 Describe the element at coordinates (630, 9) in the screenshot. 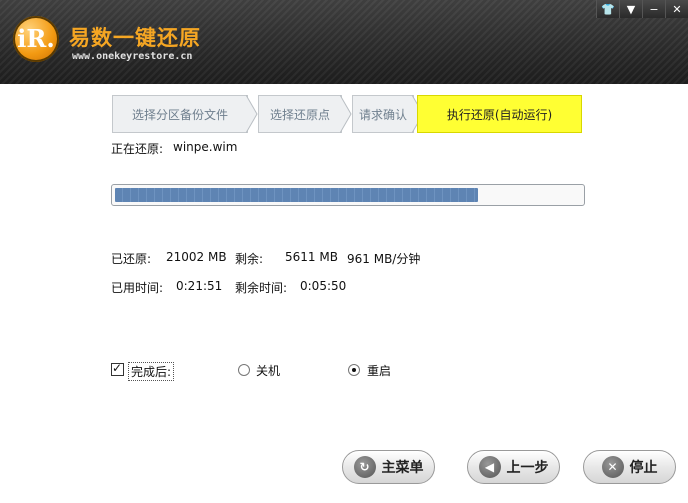

I see `menu-dropdown-icon: ▼` at that location.